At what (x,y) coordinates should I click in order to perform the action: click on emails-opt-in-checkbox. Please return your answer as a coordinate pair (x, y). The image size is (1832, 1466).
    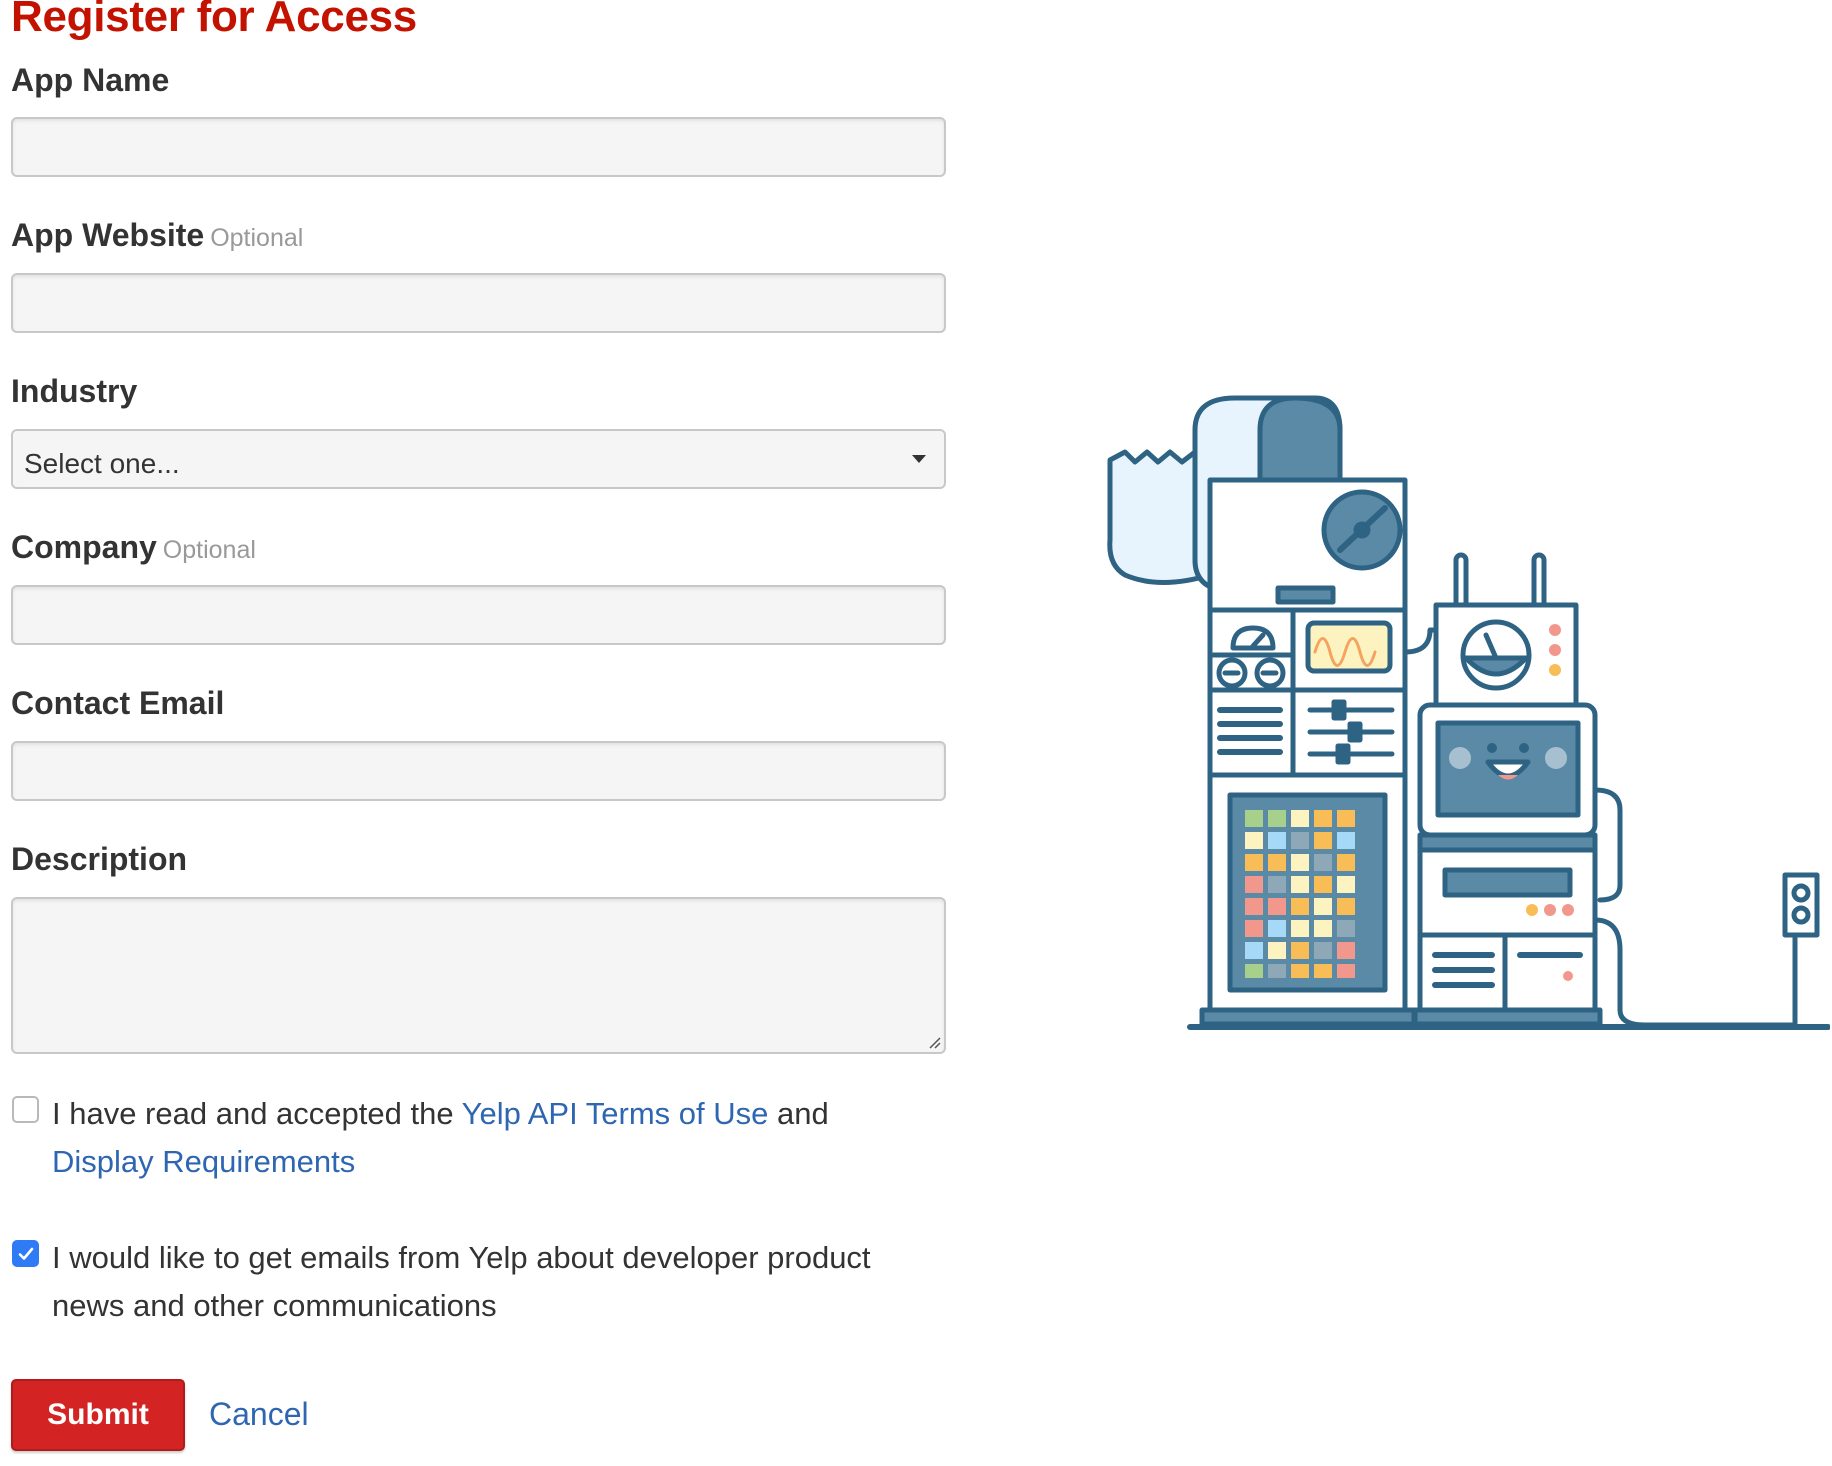
    Looking at the image, I should click on (25, 1253).